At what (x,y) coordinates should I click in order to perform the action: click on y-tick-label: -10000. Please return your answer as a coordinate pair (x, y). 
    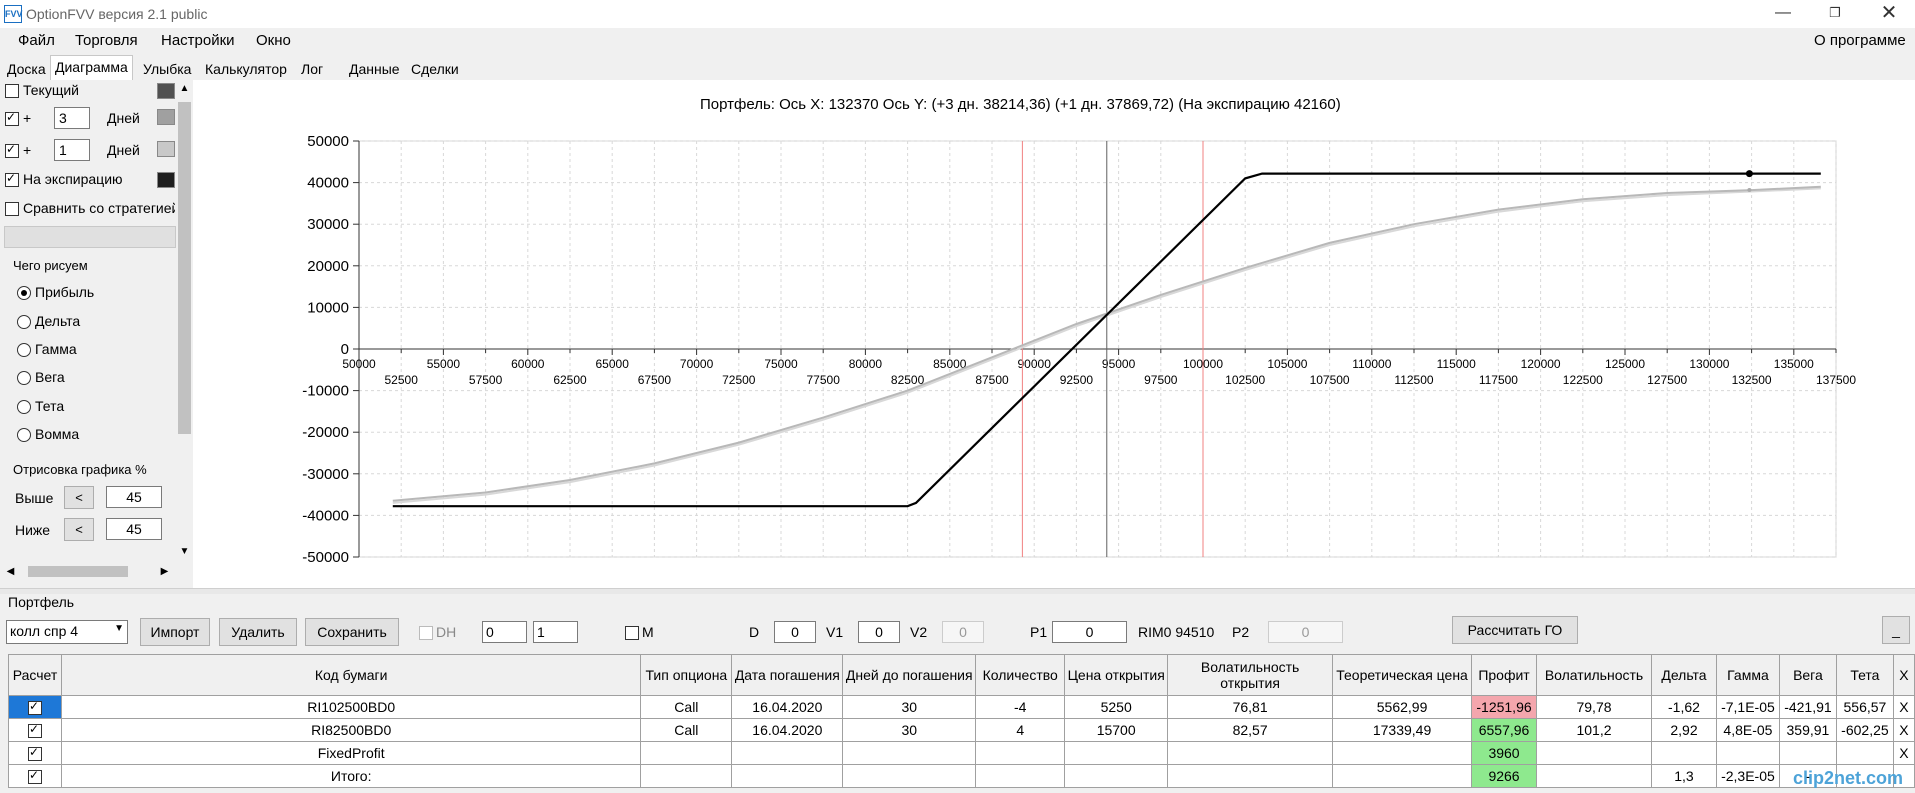
    Looking at the image, I should click on (325, 391).